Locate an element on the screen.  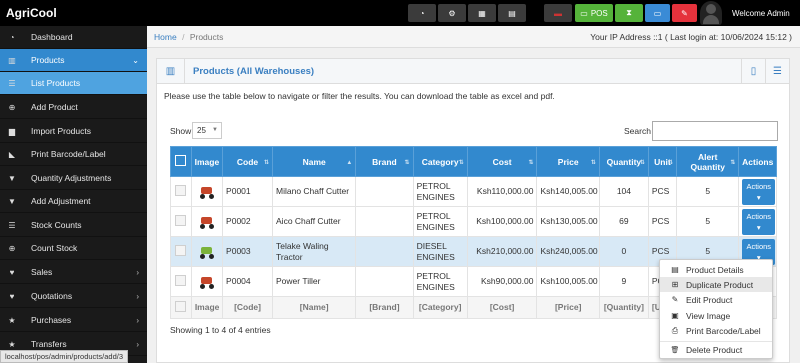
breadcrumb: Home / Products is located at coordinates (188, 37).